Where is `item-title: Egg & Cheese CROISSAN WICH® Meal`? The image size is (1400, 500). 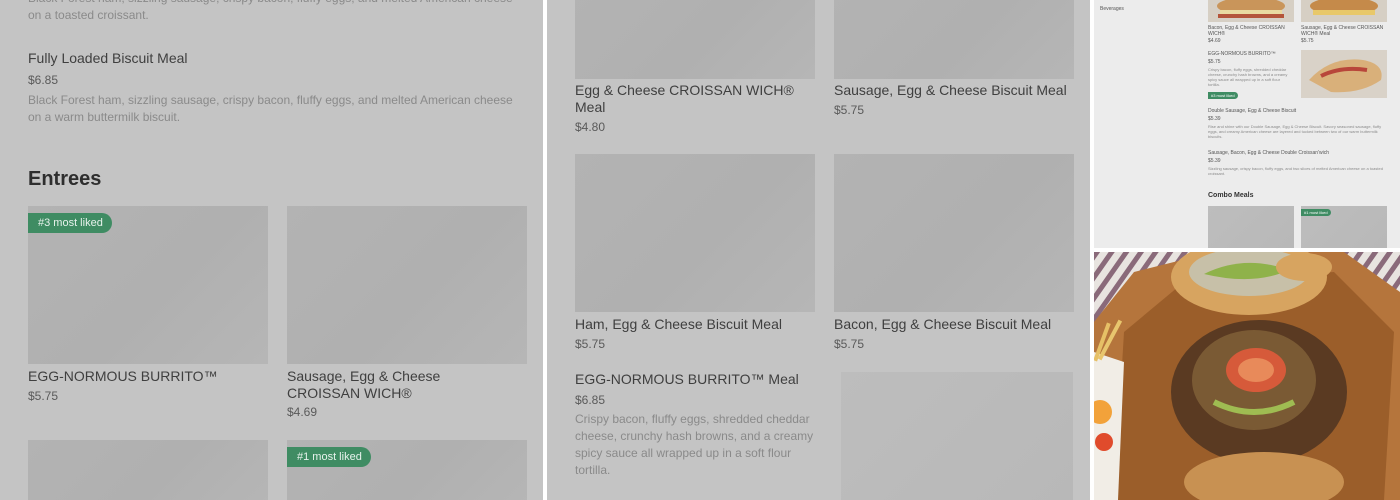 item-title: Egg & Cheese CROISSAN WICH® Meal is located at coordinates (684, 98).